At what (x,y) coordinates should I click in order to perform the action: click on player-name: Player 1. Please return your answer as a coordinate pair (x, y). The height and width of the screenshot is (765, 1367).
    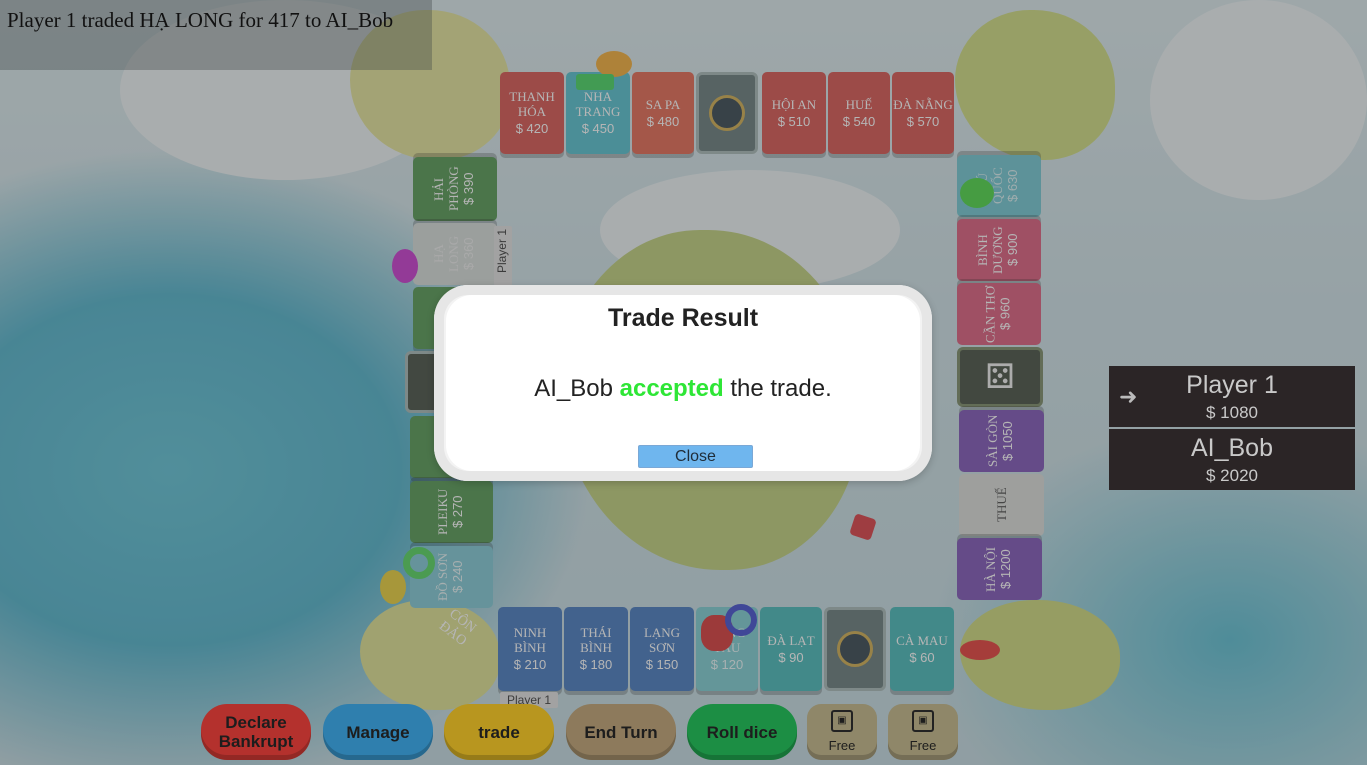
    Looking at the image, I should click on (1232, 385).